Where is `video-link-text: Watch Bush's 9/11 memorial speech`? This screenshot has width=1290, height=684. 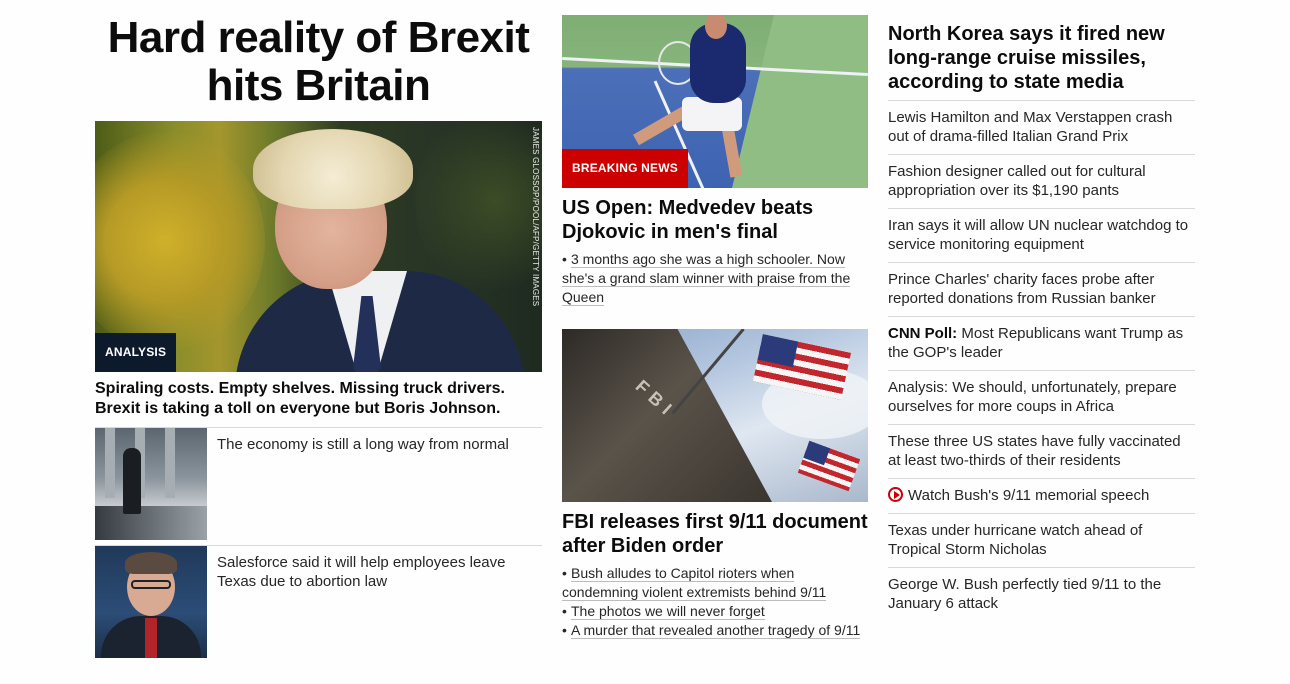
video-link-text: Watch Bush's 9/11 memorial speech is located at coordinates (1029, 495).